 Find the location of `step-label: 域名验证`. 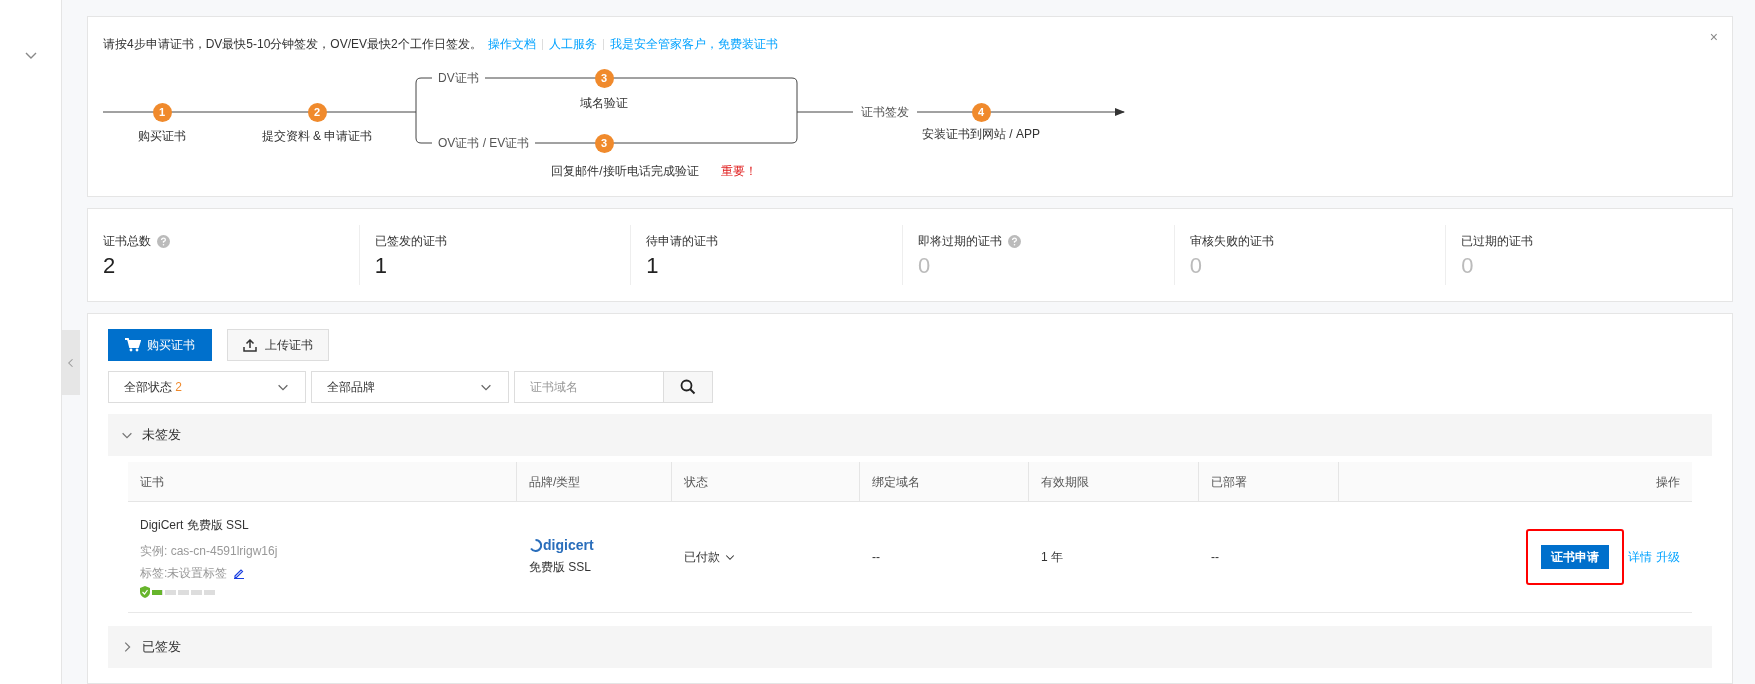

step-label: 域名验证 is located at coordinates (604, 103).